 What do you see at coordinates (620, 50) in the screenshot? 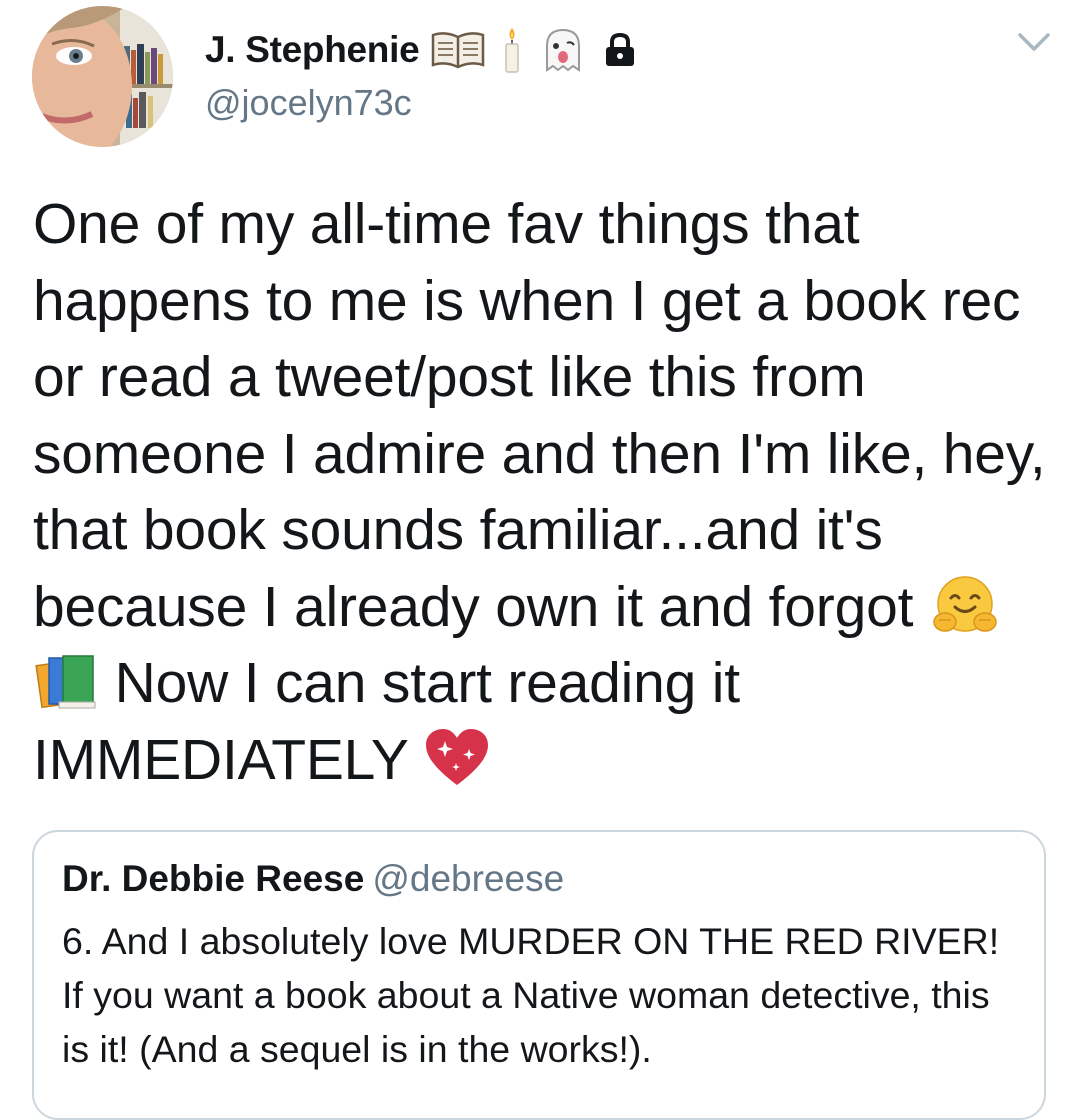
I see `lock-icon` at bounding box center [620, 50].